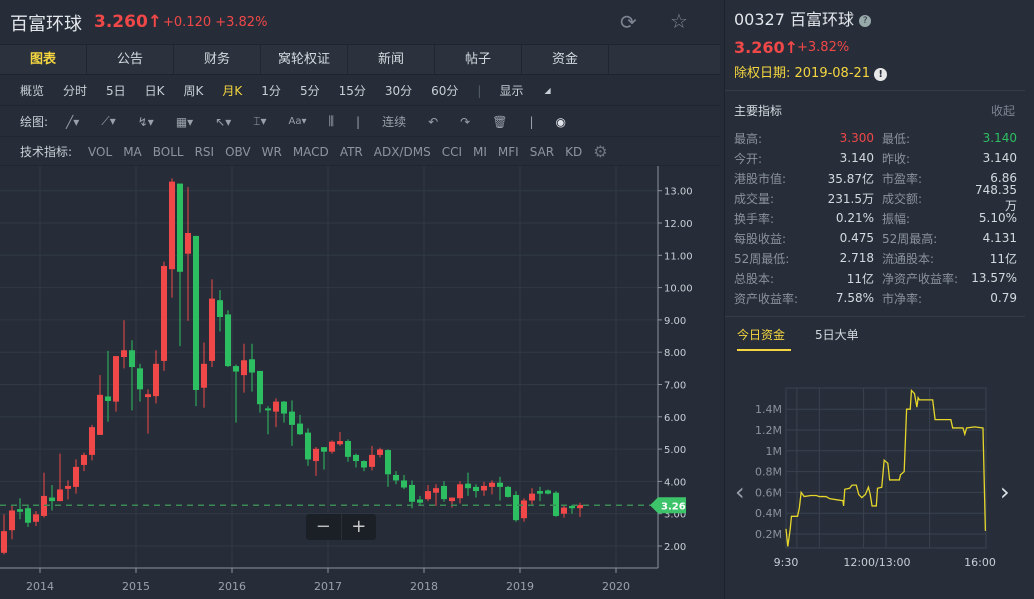 The image size is (1034, 599). What do you see at coordinates (205, 152) in the screenshot?
I see `indicator-rsi: RSI` at bounding box center [205, 152].